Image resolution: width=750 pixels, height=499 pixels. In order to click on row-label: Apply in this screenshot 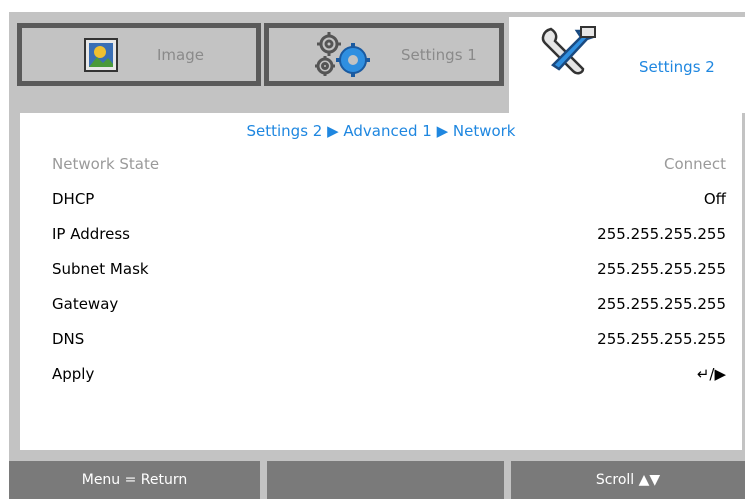, I will do `click(73, 374)`.